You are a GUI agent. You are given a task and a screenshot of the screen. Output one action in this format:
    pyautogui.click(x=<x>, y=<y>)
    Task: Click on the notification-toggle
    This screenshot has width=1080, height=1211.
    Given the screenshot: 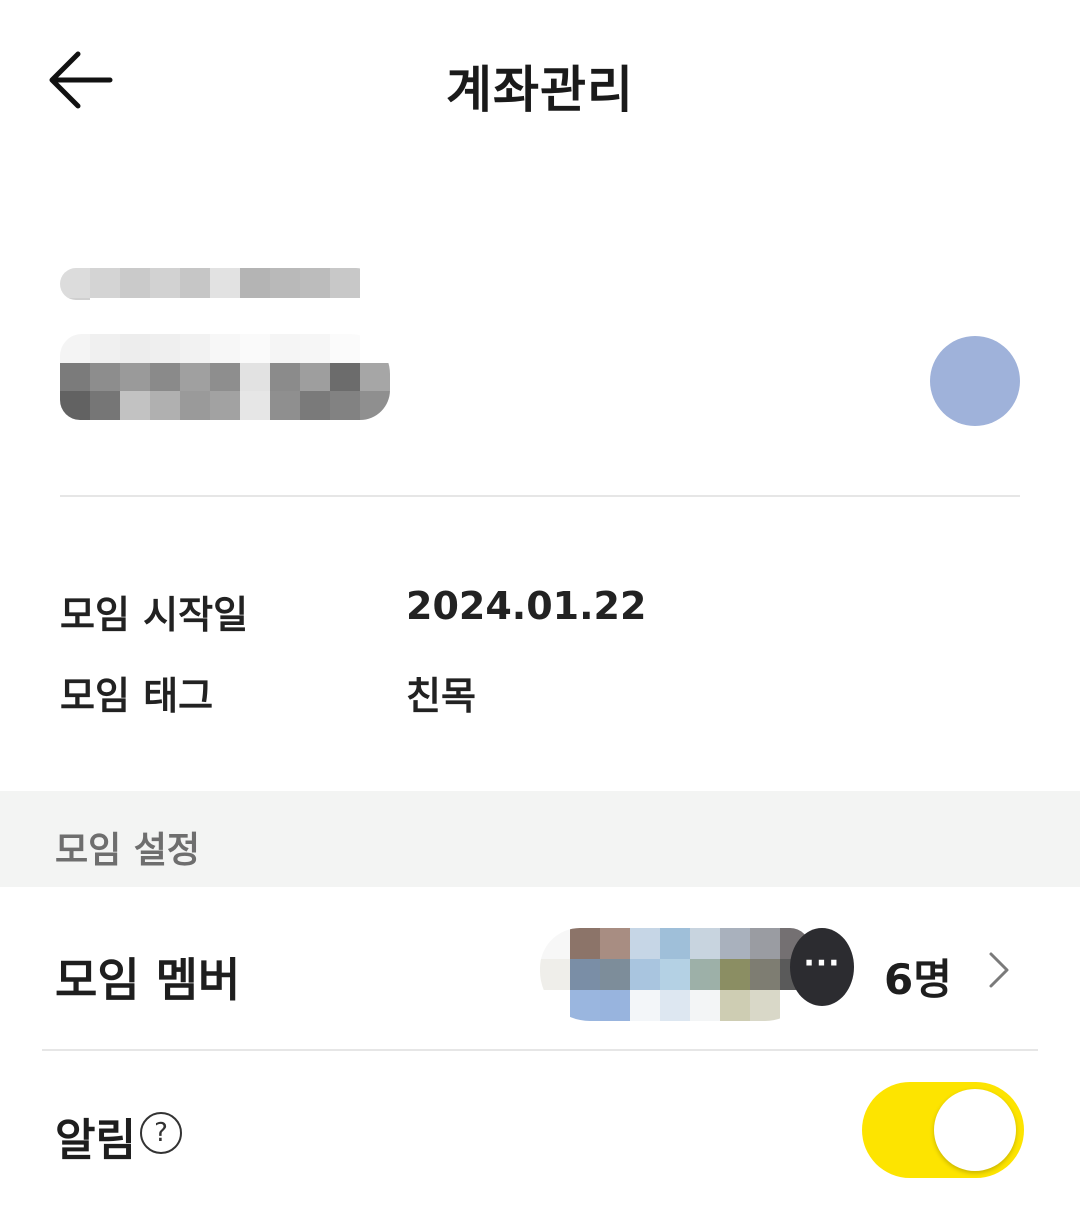 What is the action you would take?
    pyautogui.click(x=943, y=1130)
    